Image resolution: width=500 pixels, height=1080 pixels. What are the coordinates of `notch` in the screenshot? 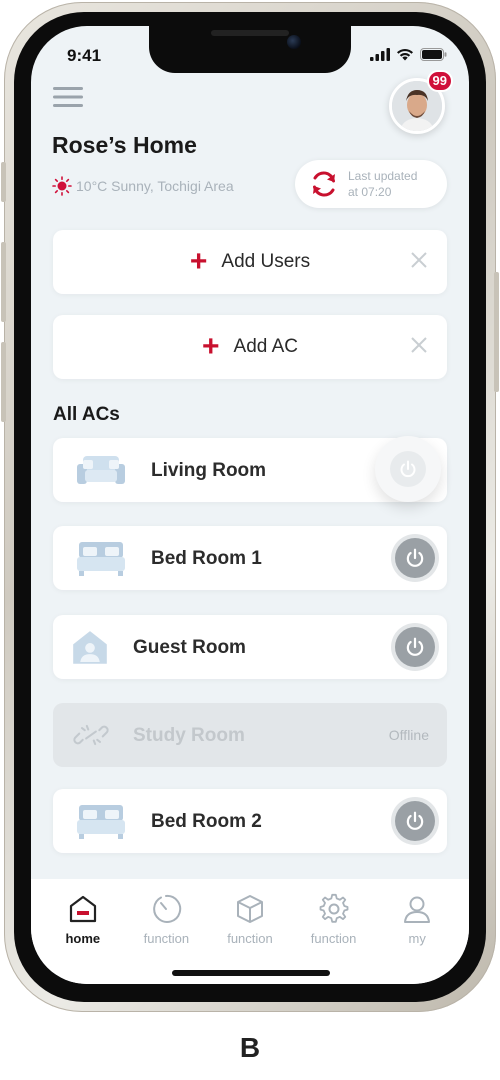 It's located at (250, 49).